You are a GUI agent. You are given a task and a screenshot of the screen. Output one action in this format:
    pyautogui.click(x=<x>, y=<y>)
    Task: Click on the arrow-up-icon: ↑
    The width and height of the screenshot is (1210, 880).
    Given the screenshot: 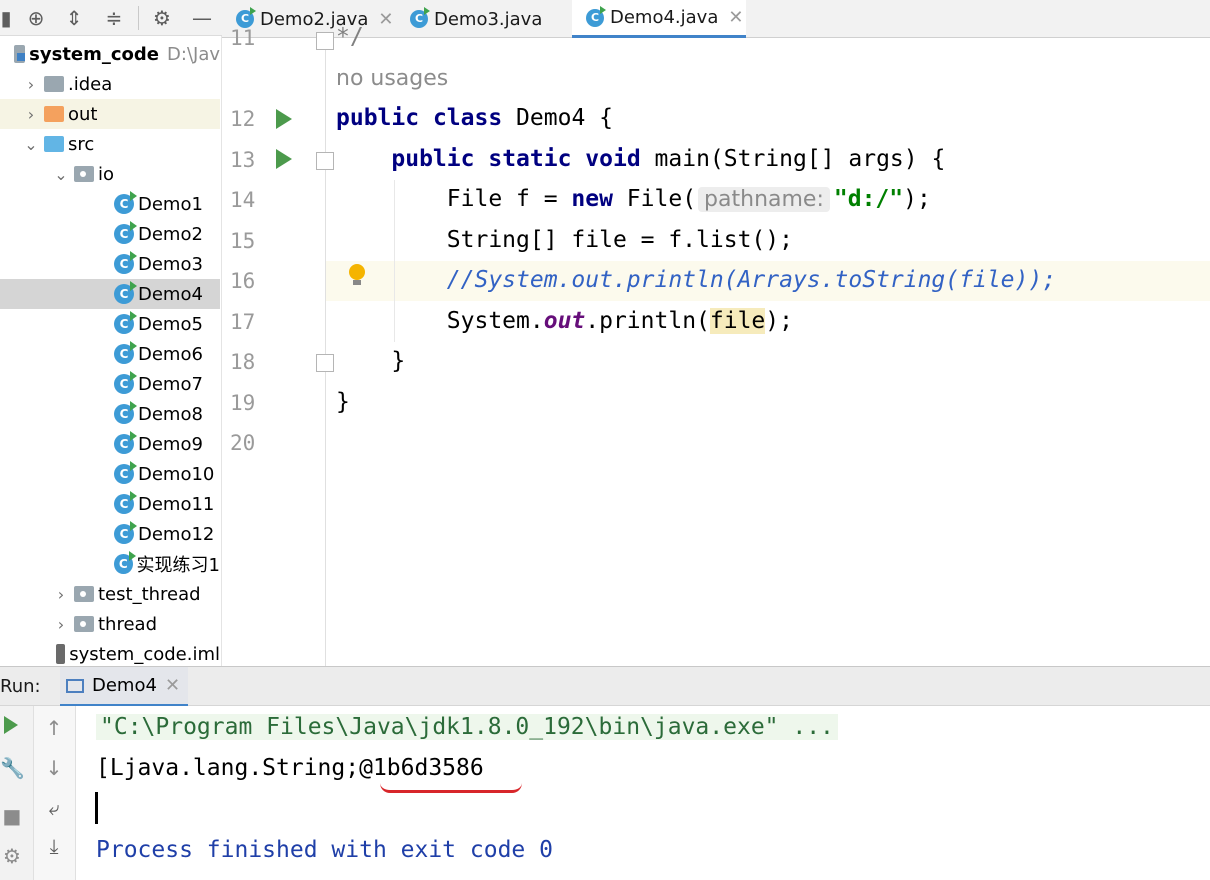 What is the action you would take?
    pyautogui.click(x=54, y=728)
    